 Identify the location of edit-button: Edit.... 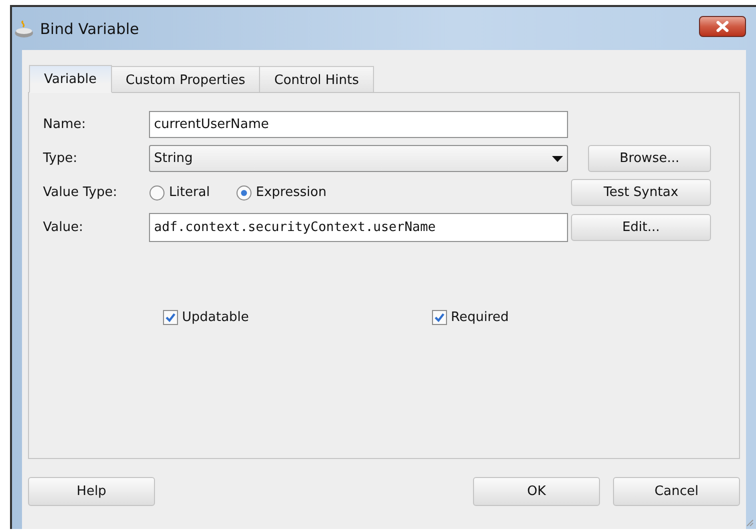
(641, 227).